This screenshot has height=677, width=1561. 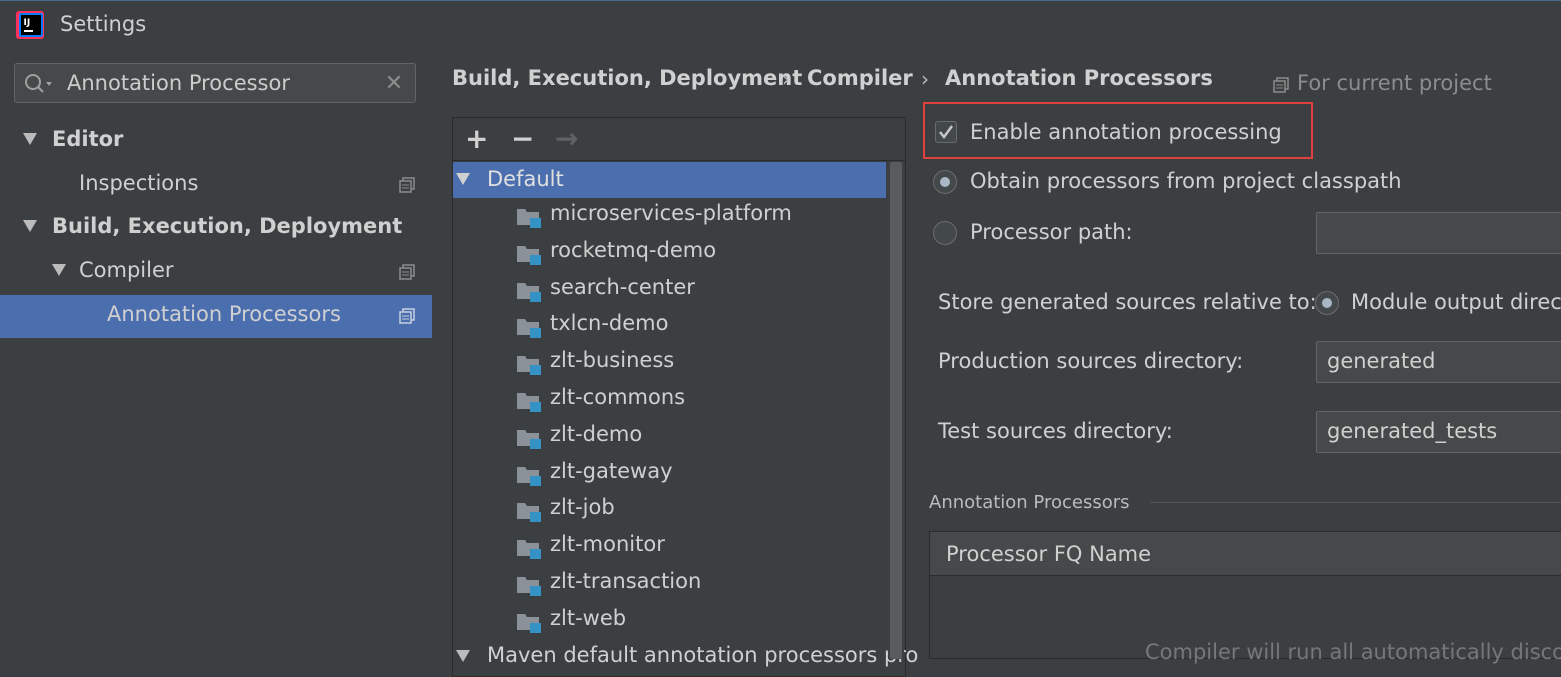 I want to click on module-name: microservices-platform, so click(x=671, y=213).